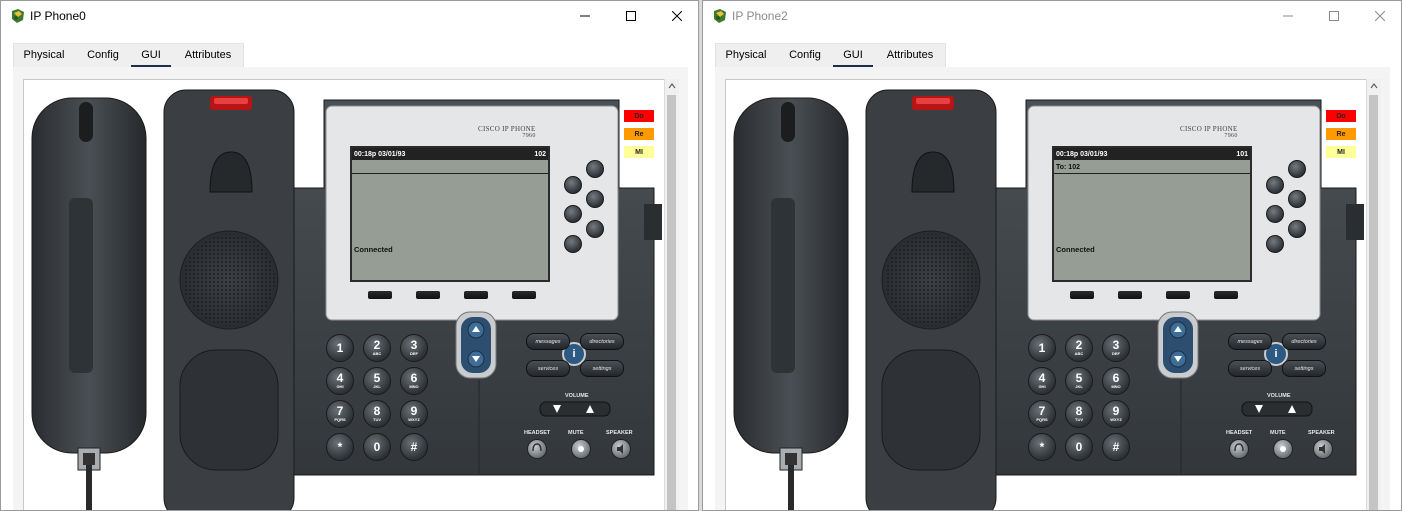  I want to click on title-bar: IP Phone0, so click(349, 16).